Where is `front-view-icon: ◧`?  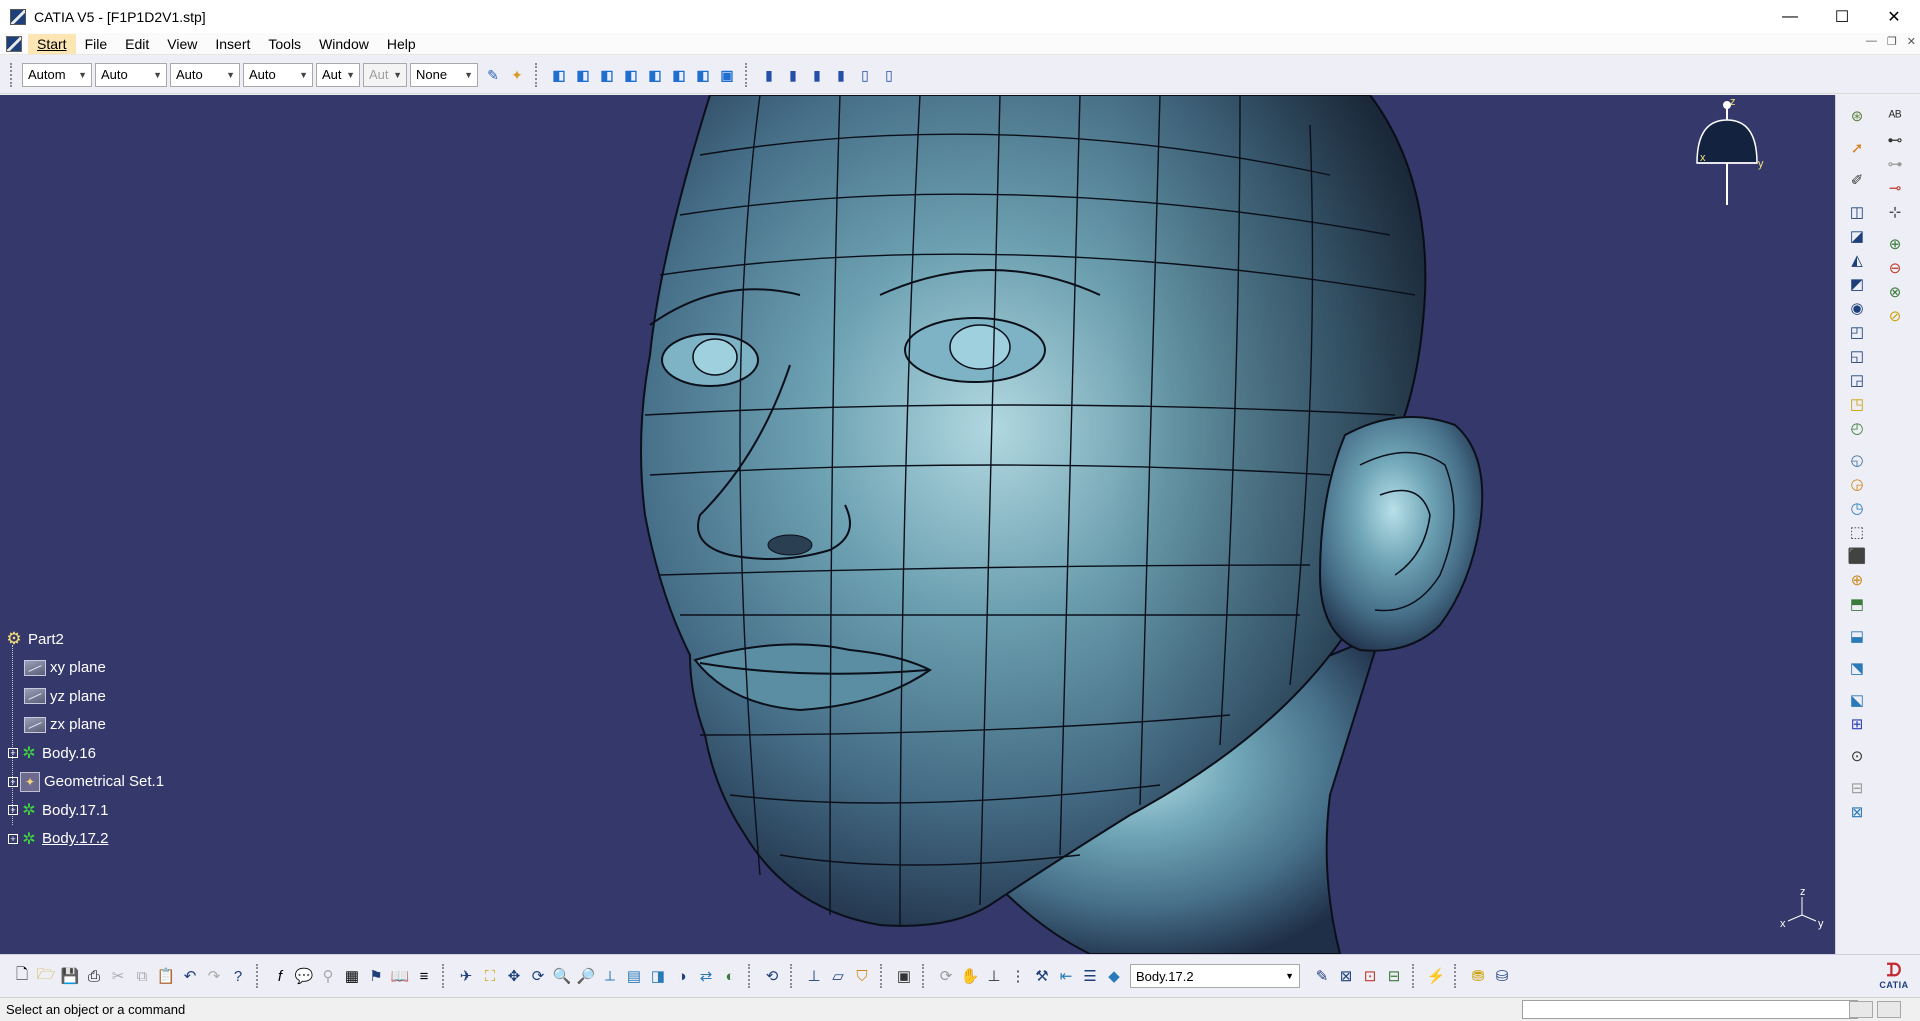 front-view-icon: ◧ is located at coordinates (583, 75).